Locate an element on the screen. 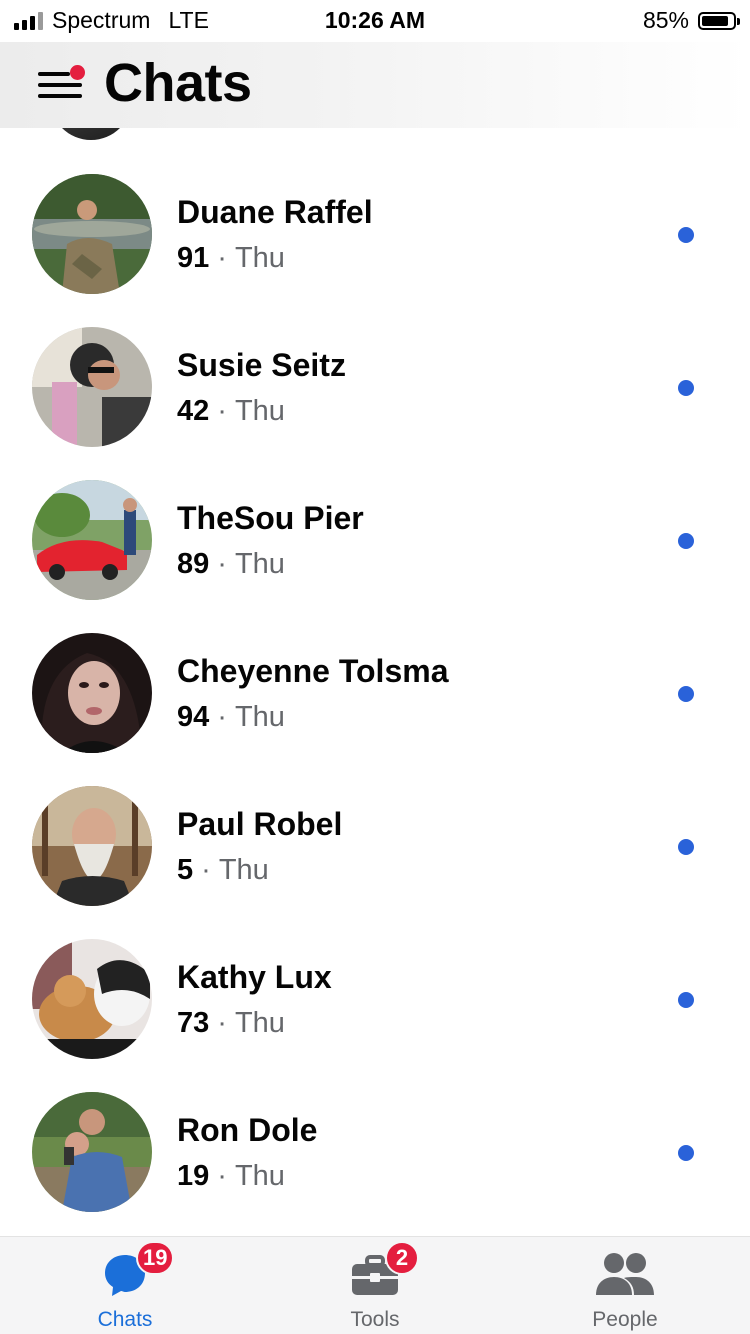 The image size is (750, 1334). chat-meta: 19 · Thu is located at coordinates (231, 1176).